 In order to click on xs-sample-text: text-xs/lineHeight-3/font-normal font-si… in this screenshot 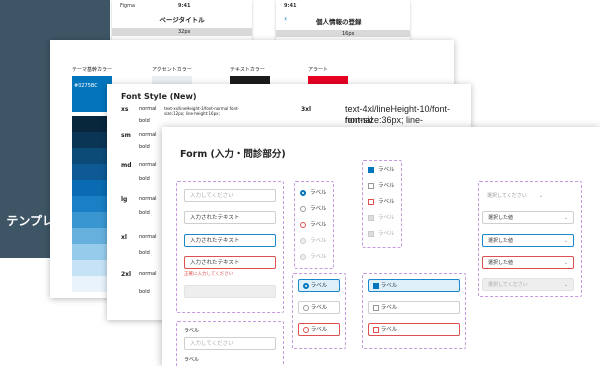, I will do `click(202, 111)`.